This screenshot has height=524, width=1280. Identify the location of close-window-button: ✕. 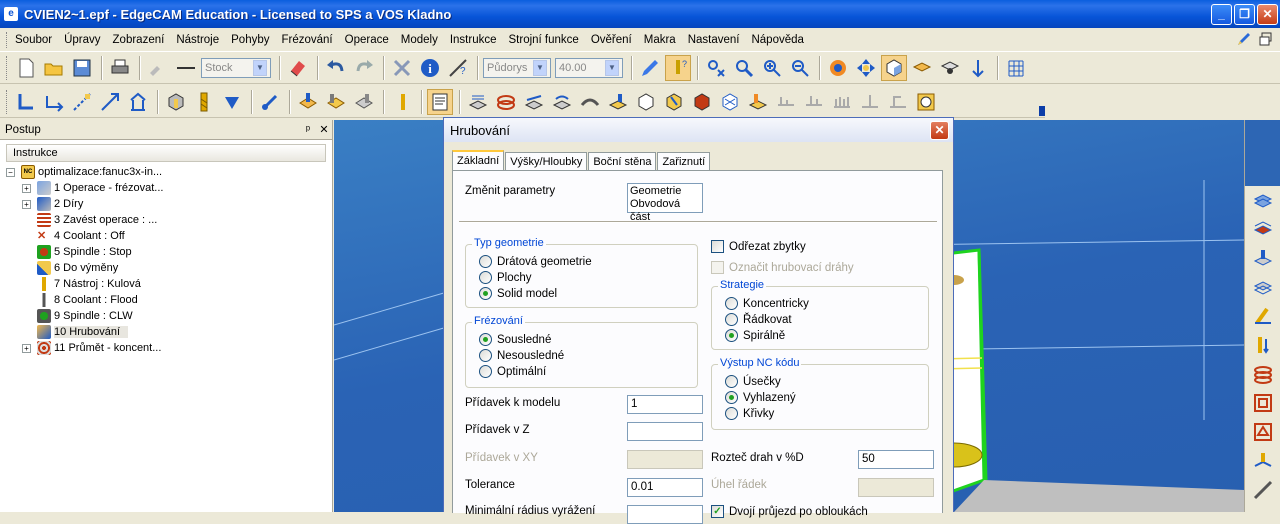
(1267, 14).